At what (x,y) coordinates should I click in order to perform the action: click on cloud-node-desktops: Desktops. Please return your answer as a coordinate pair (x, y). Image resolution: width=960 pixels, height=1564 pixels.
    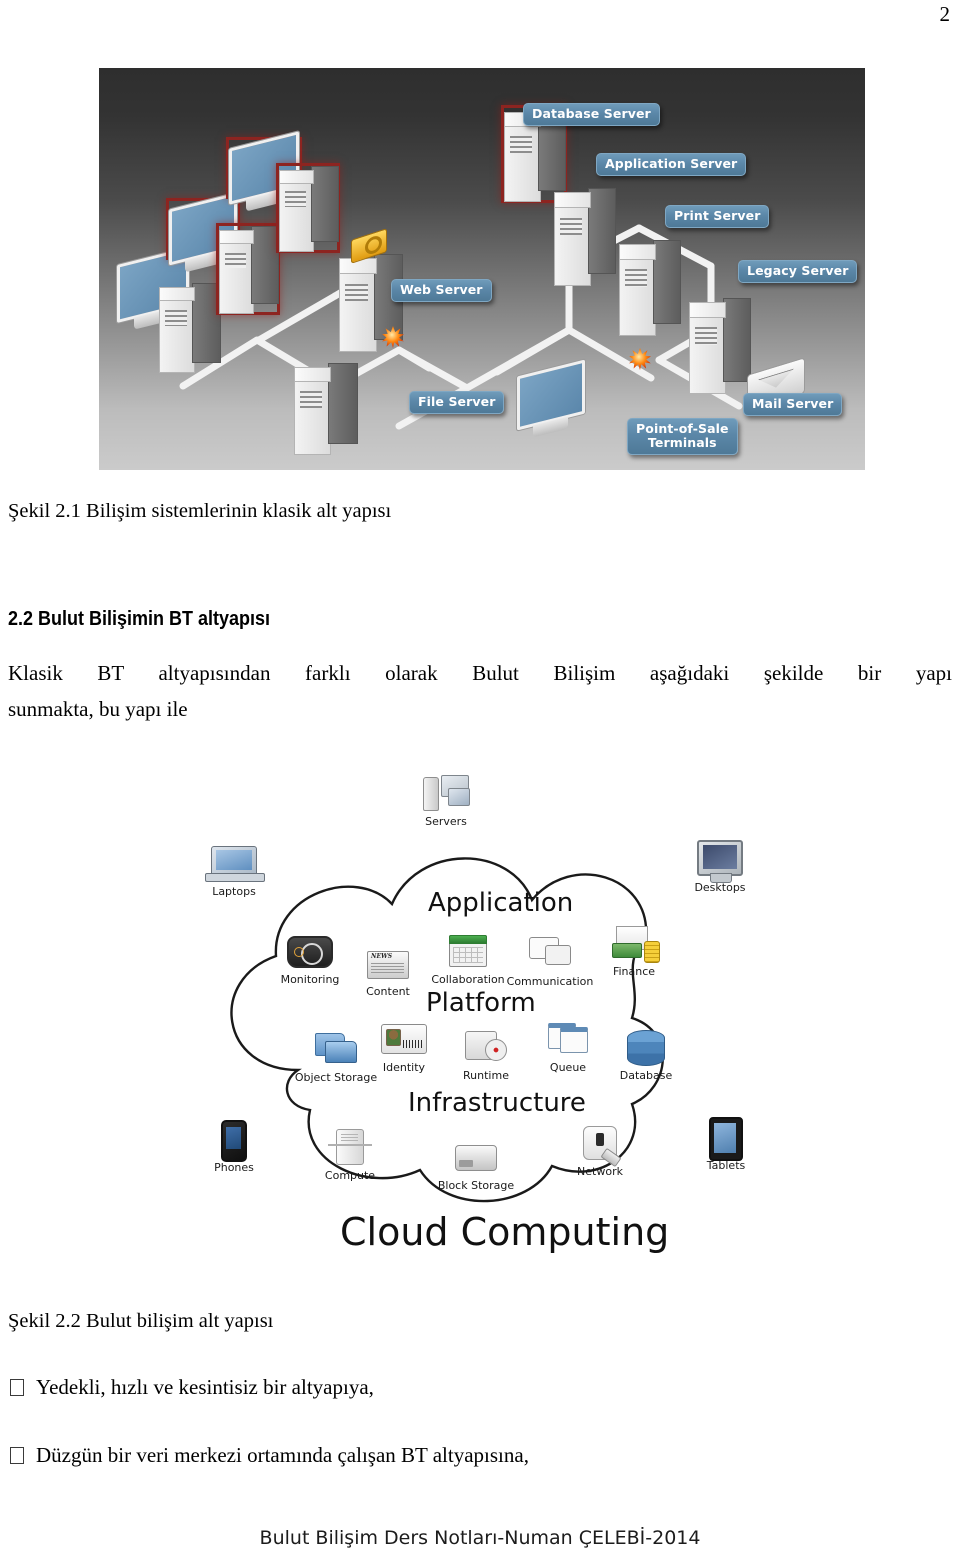
    Looking at the image, I should click on (720, 866).